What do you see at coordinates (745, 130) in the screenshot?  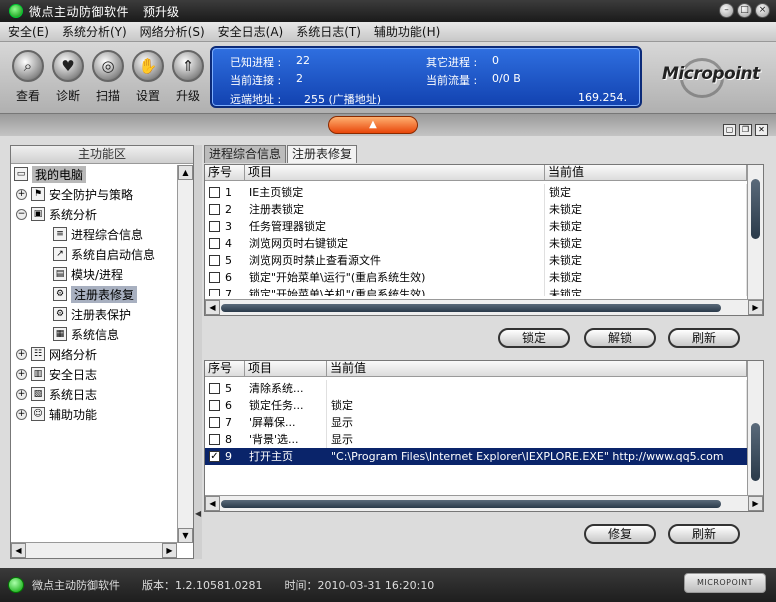 I see `panel-cascade-icon: ❐` at bounding box center [745, 130].